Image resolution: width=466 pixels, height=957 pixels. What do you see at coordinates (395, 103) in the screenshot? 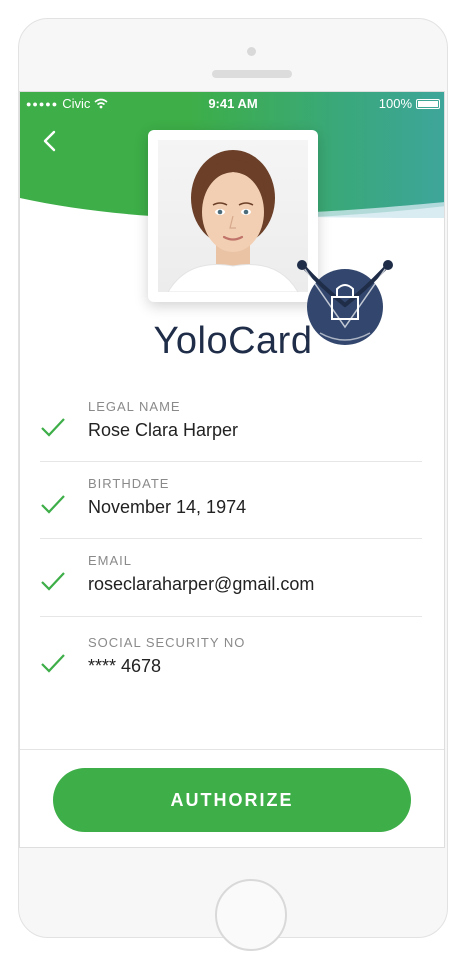
I see `battery-percent: 100%` at bounding box center [395, 103].